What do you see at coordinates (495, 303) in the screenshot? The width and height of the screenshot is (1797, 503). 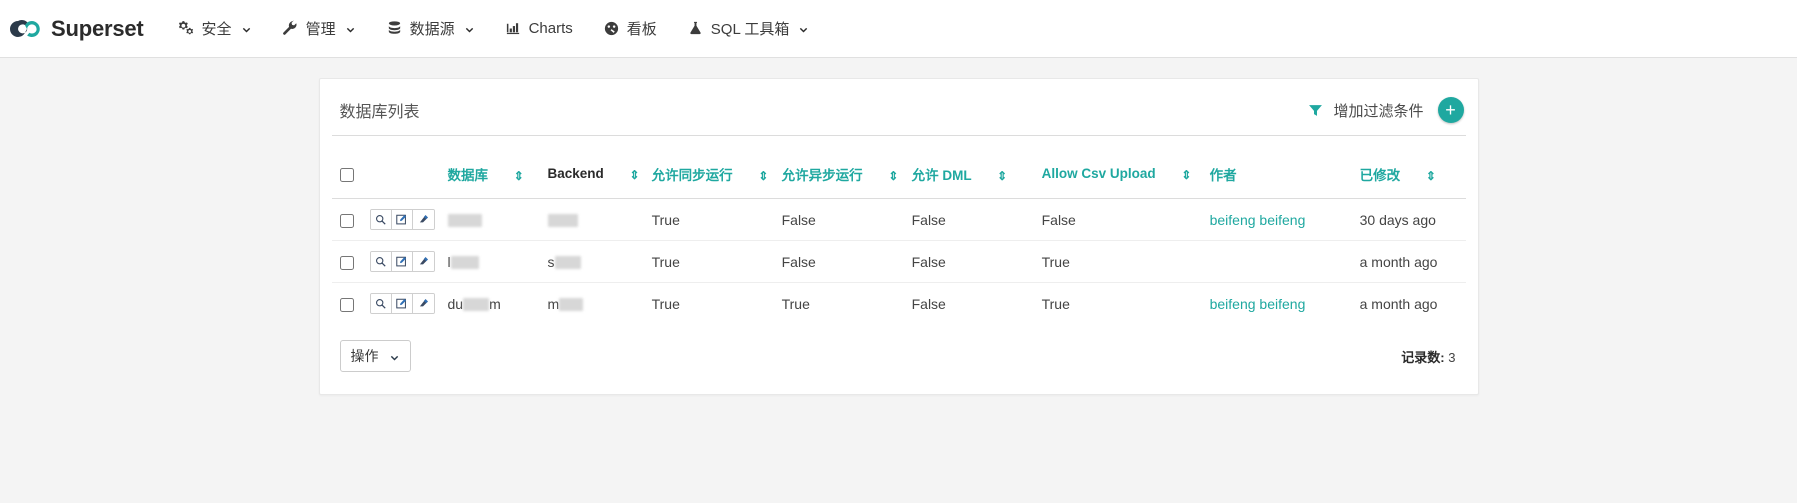 I see `database-name-suffix: m` at bounding box center [495, 303].